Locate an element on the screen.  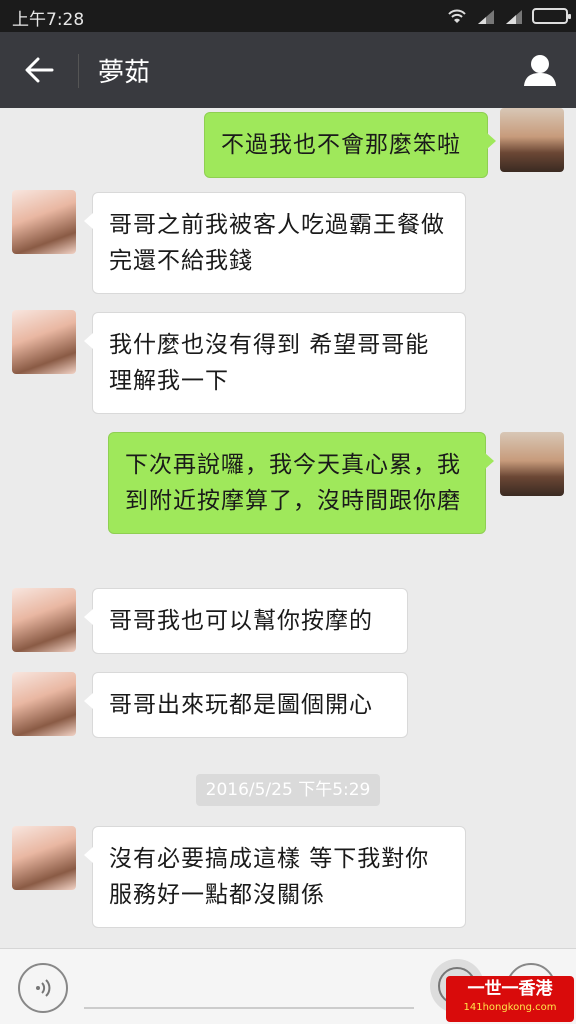
message-input is located at coordinates (249, 989).